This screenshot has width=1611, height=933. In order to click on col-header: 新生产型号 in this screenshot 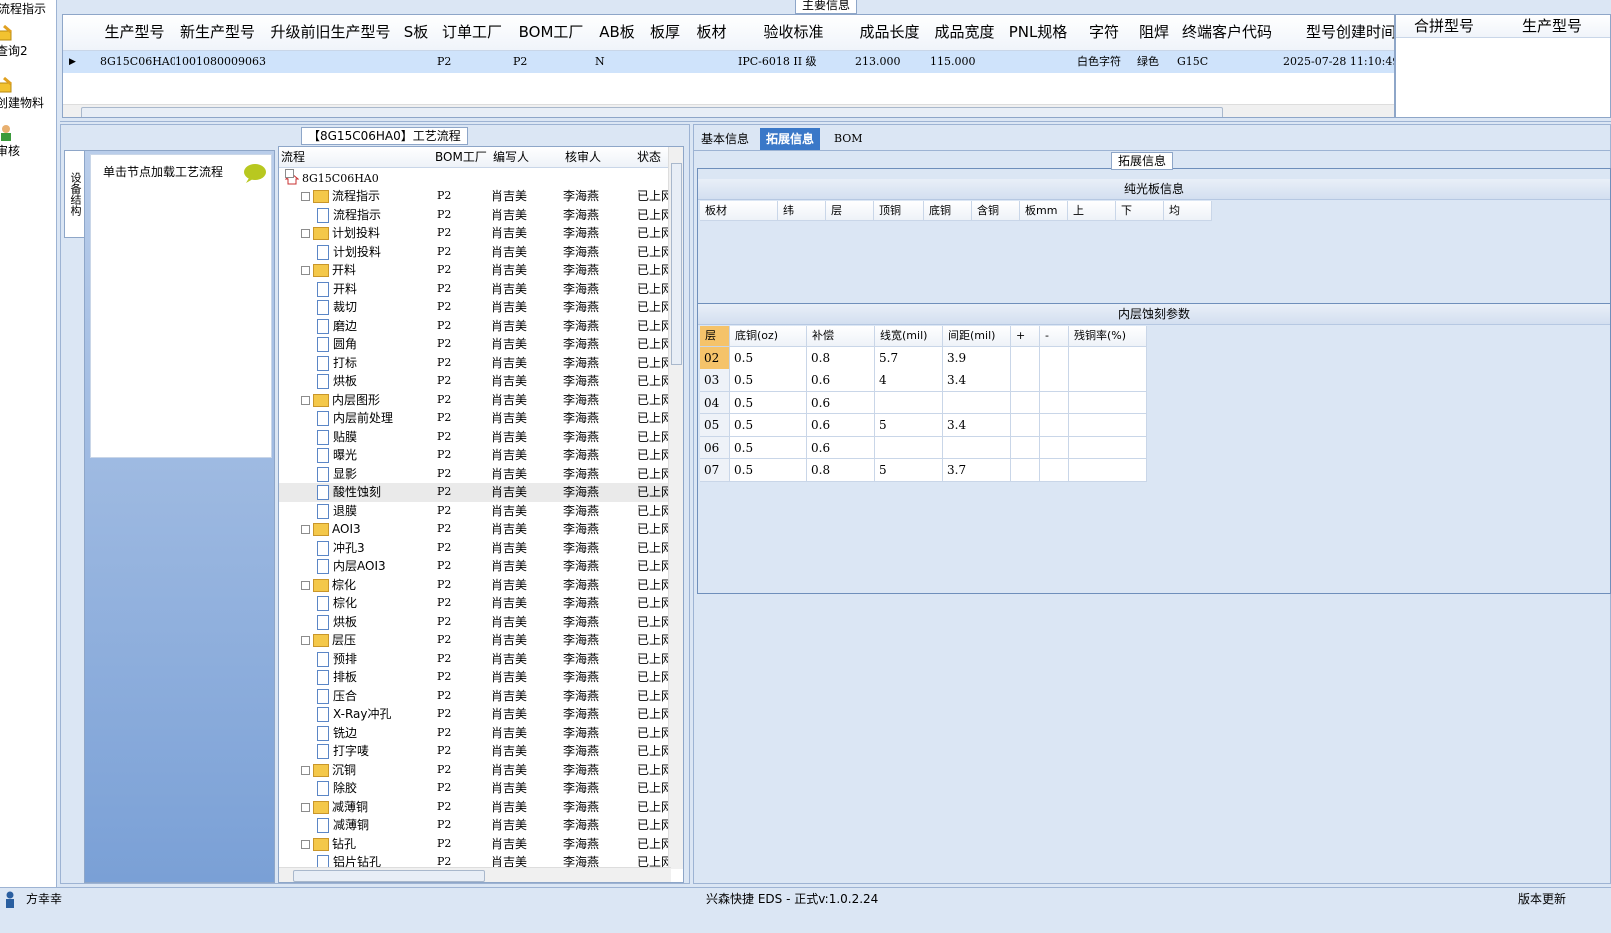, I will do `click(218, 33)`.